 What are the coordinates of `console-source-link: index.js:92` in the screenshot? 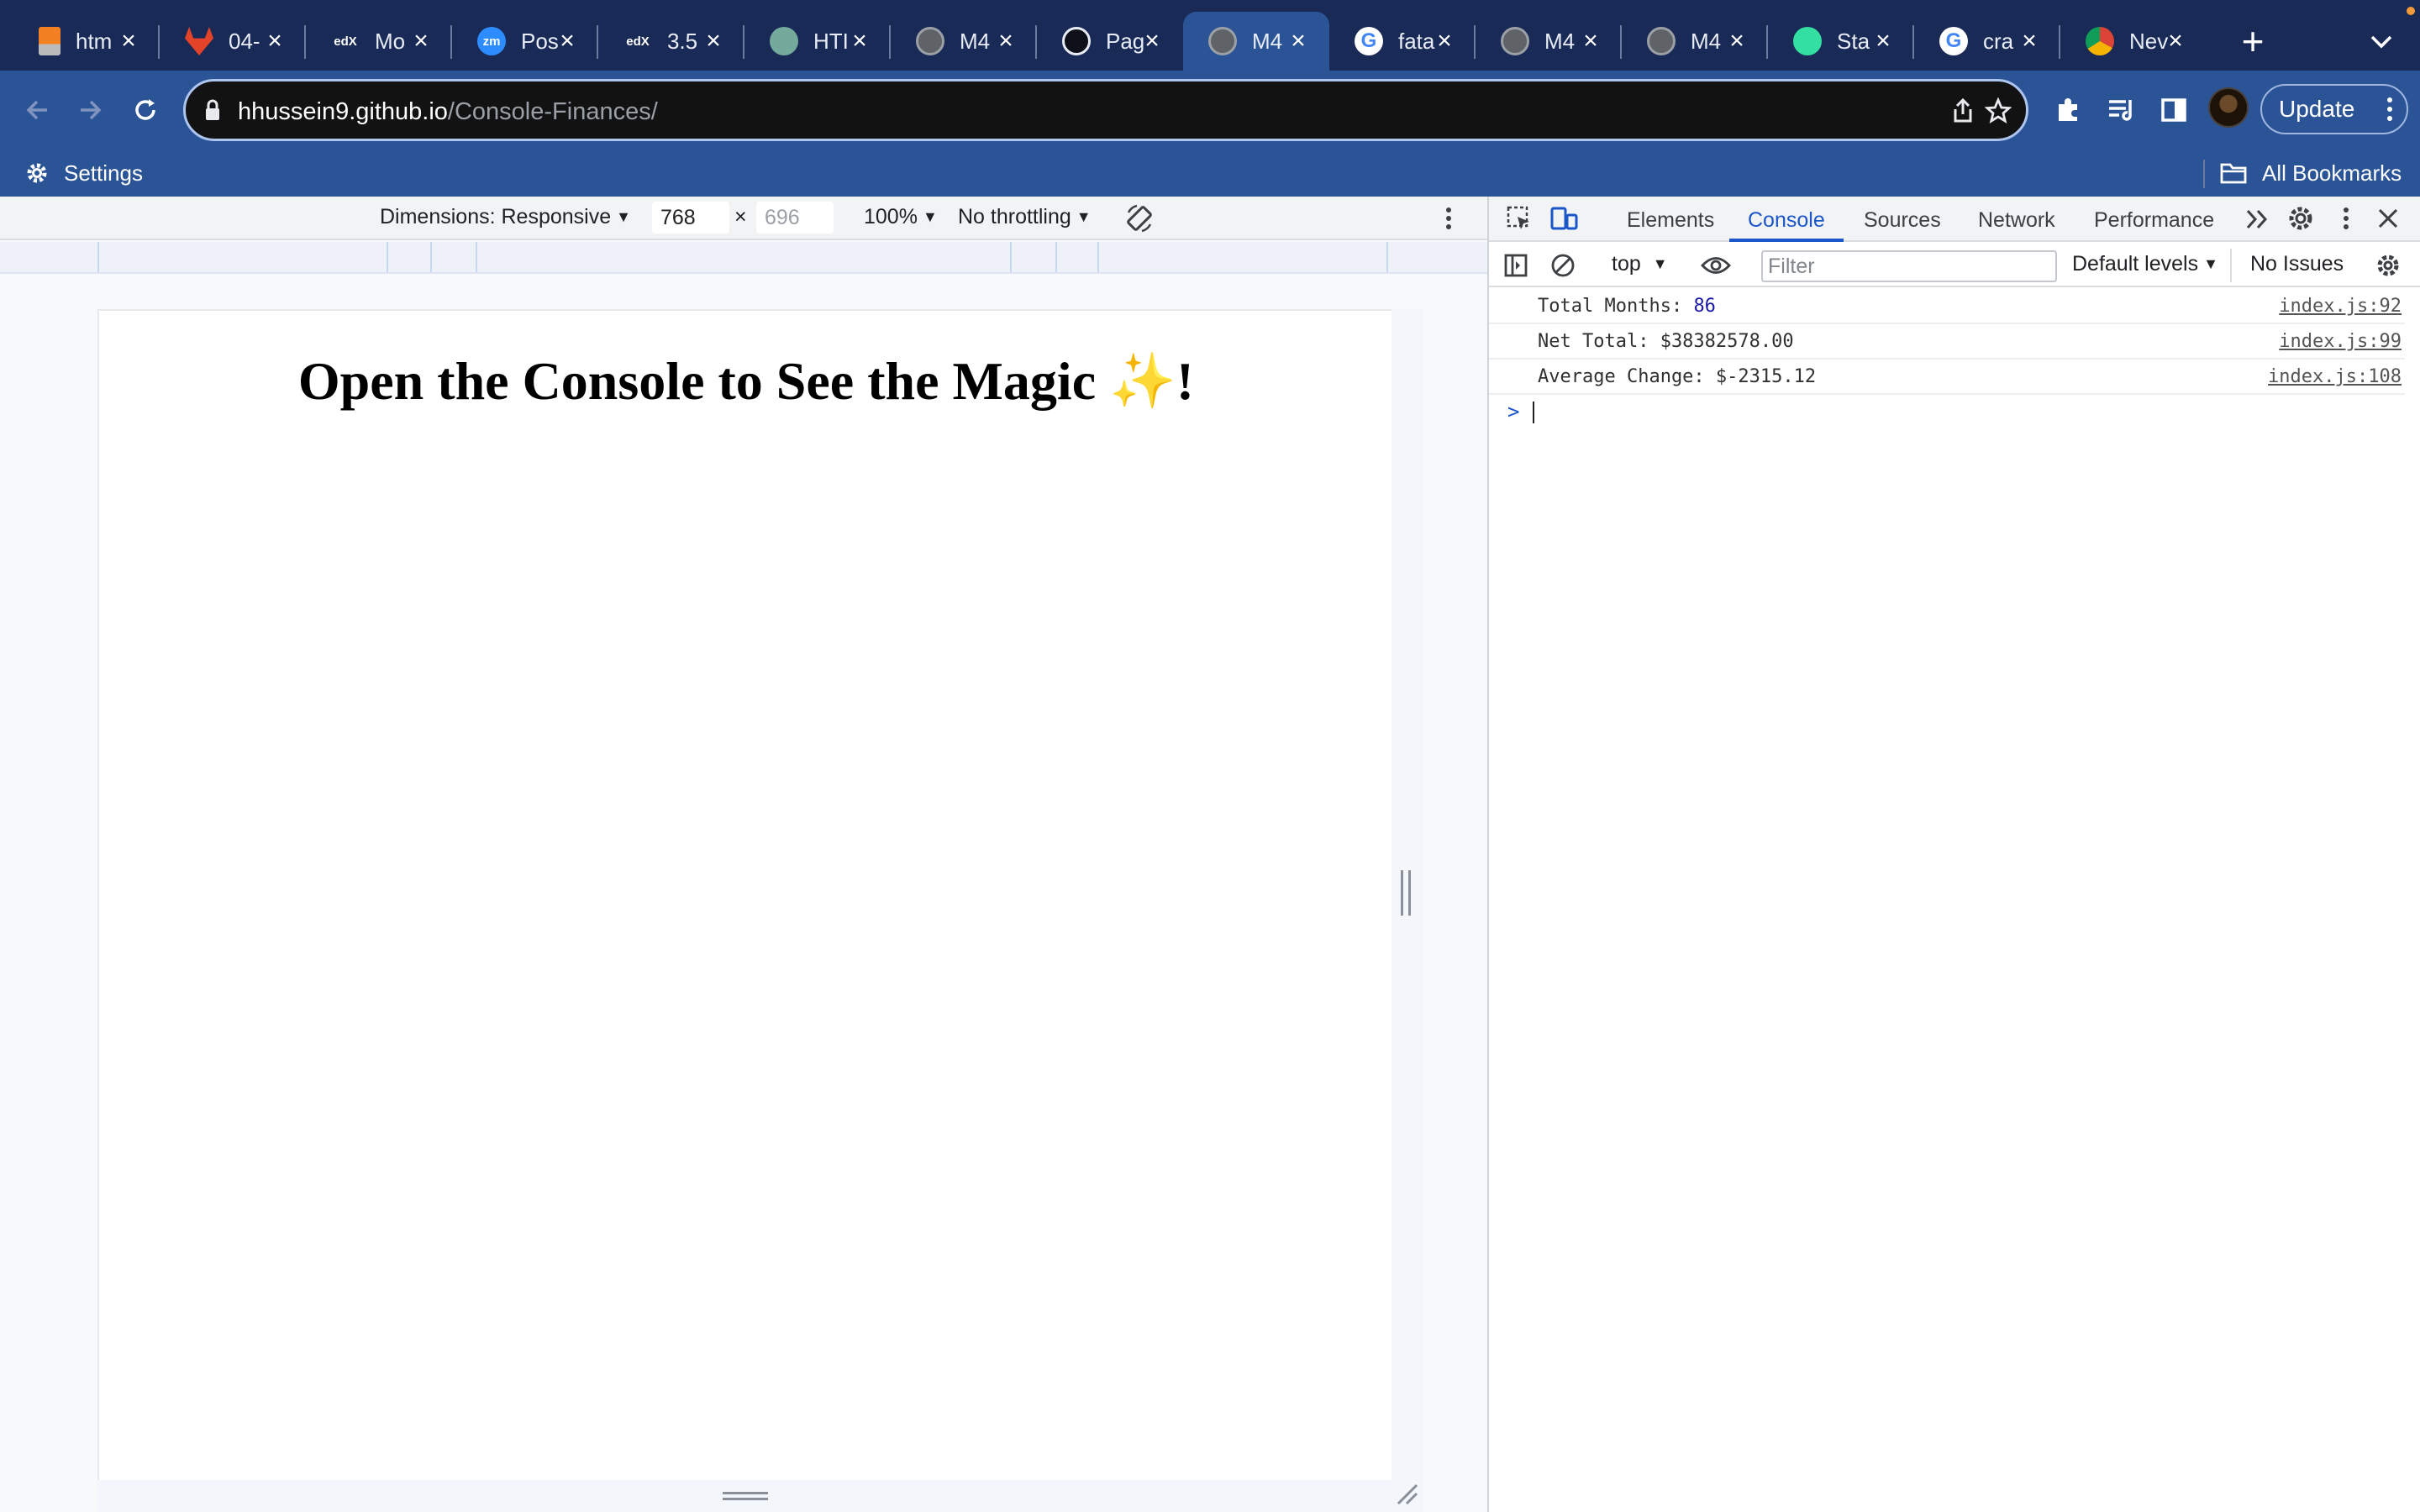 It's located at (2340, 306).